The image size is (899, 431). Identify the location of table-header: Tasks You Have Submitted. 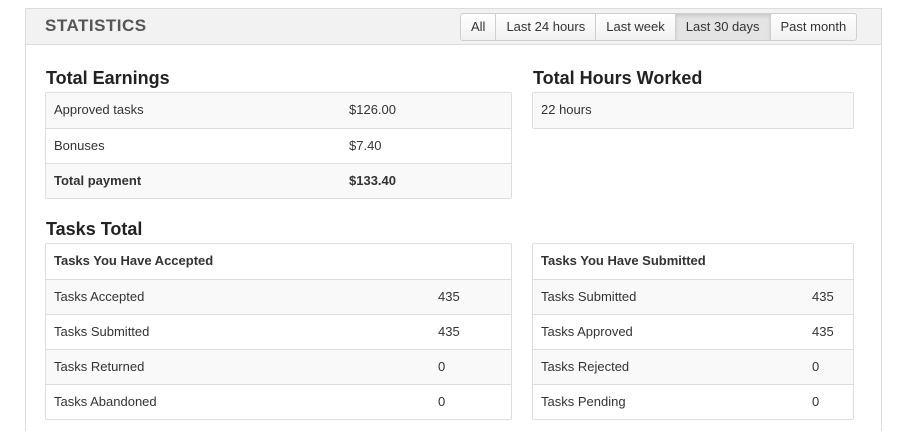
(623, 260).